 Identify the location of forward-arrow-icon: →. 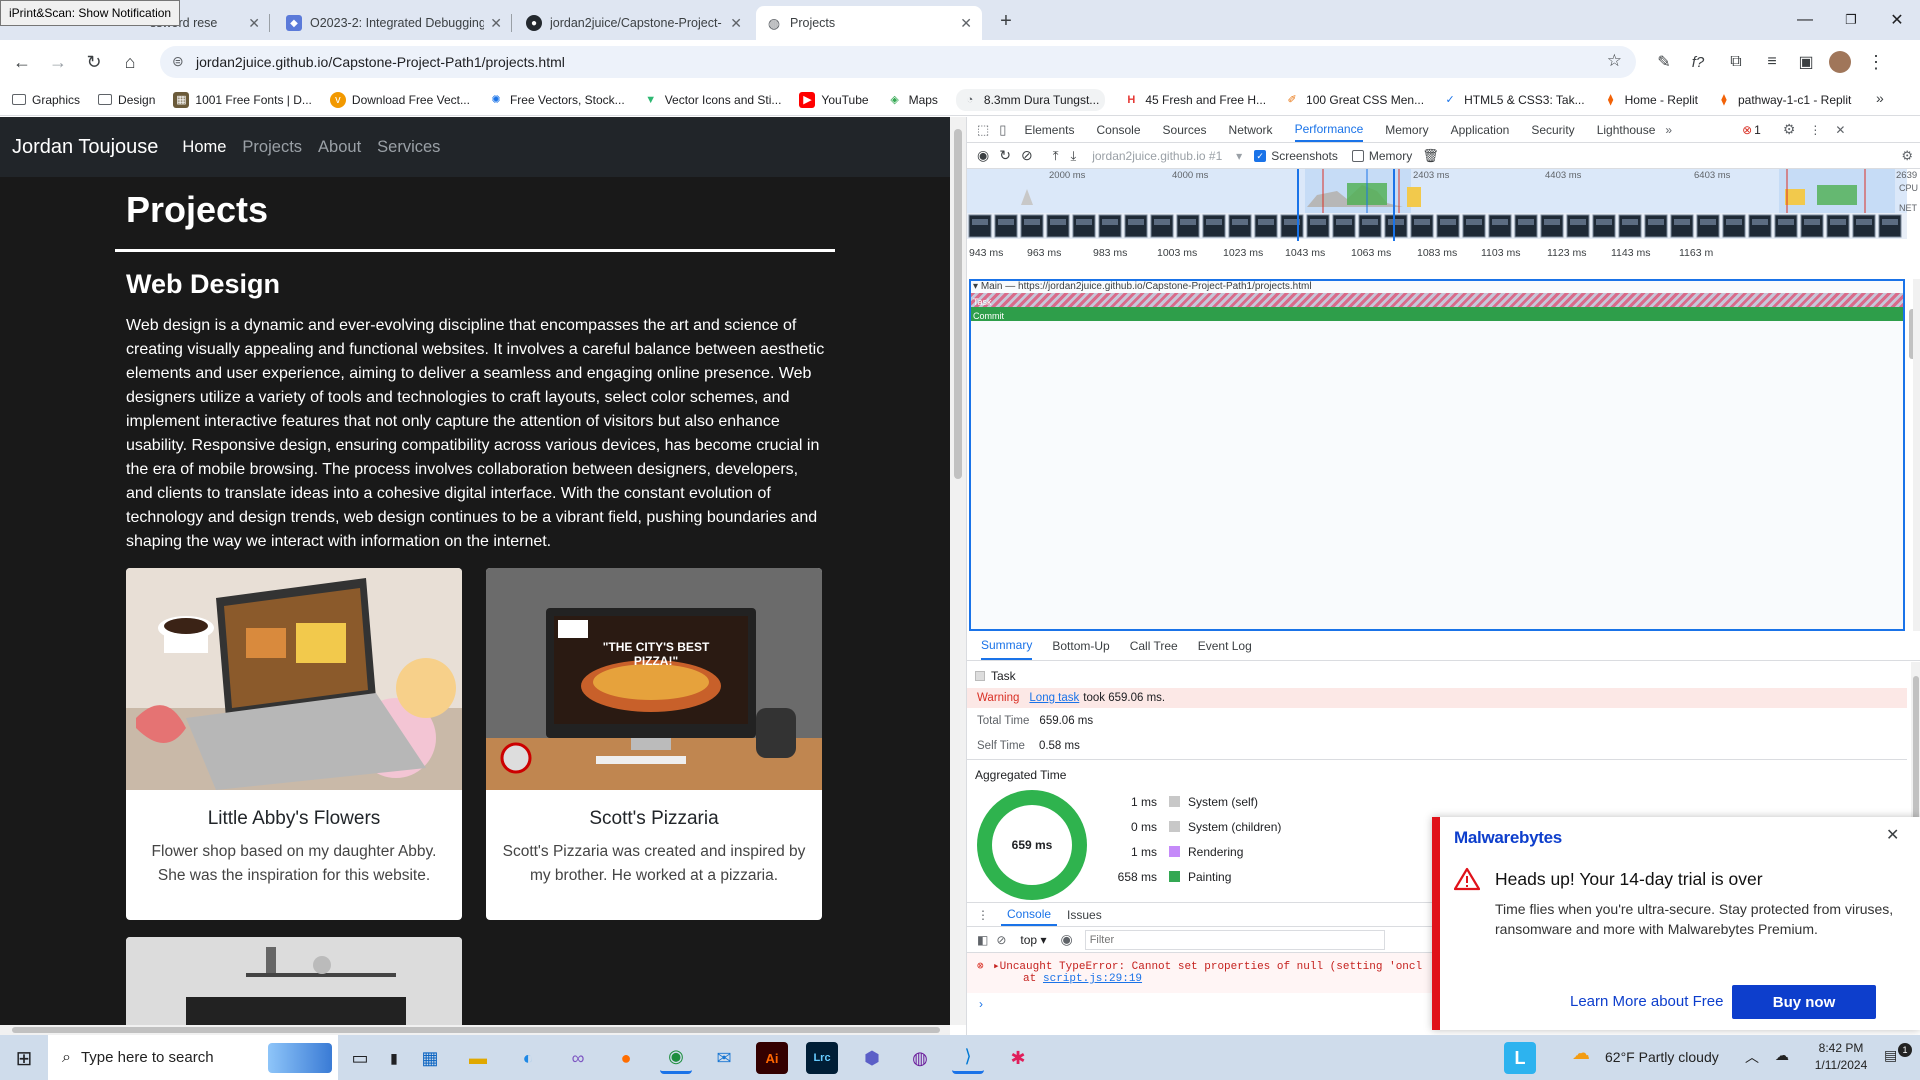
(58, 62).